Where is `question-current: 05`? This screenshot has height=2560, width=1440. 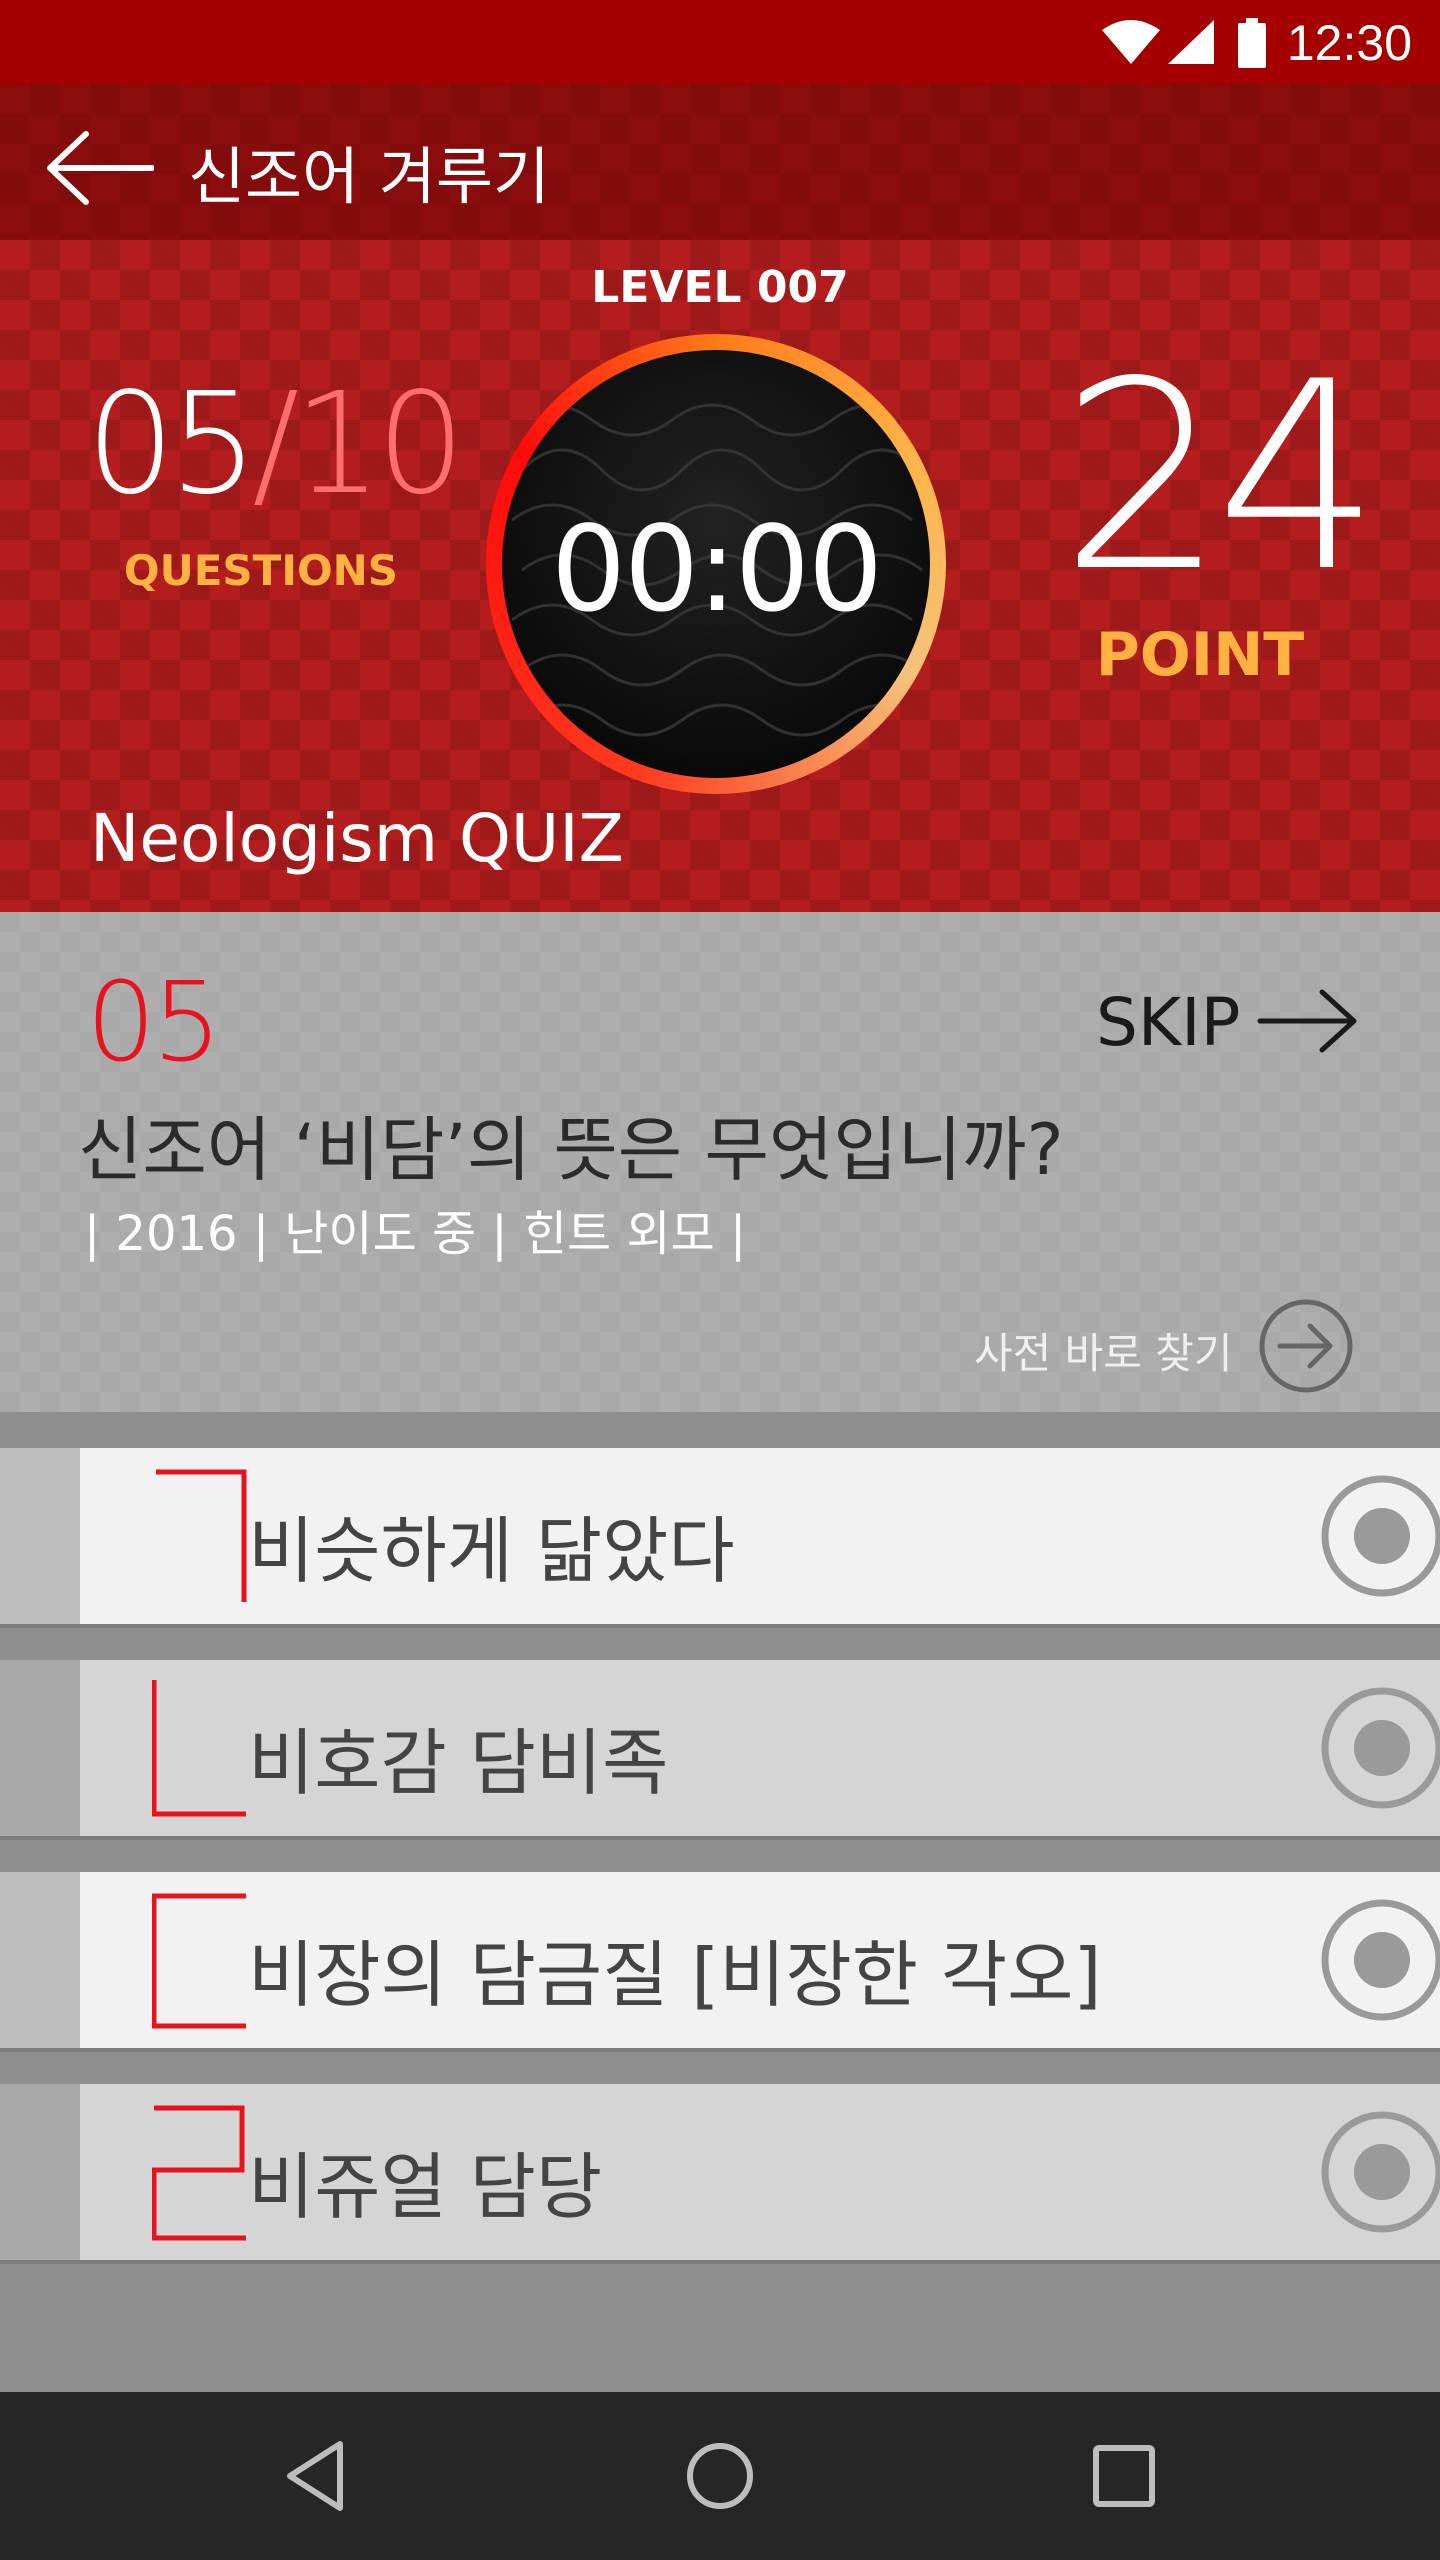 question-current: 05 is located at coordinates (172, 444).